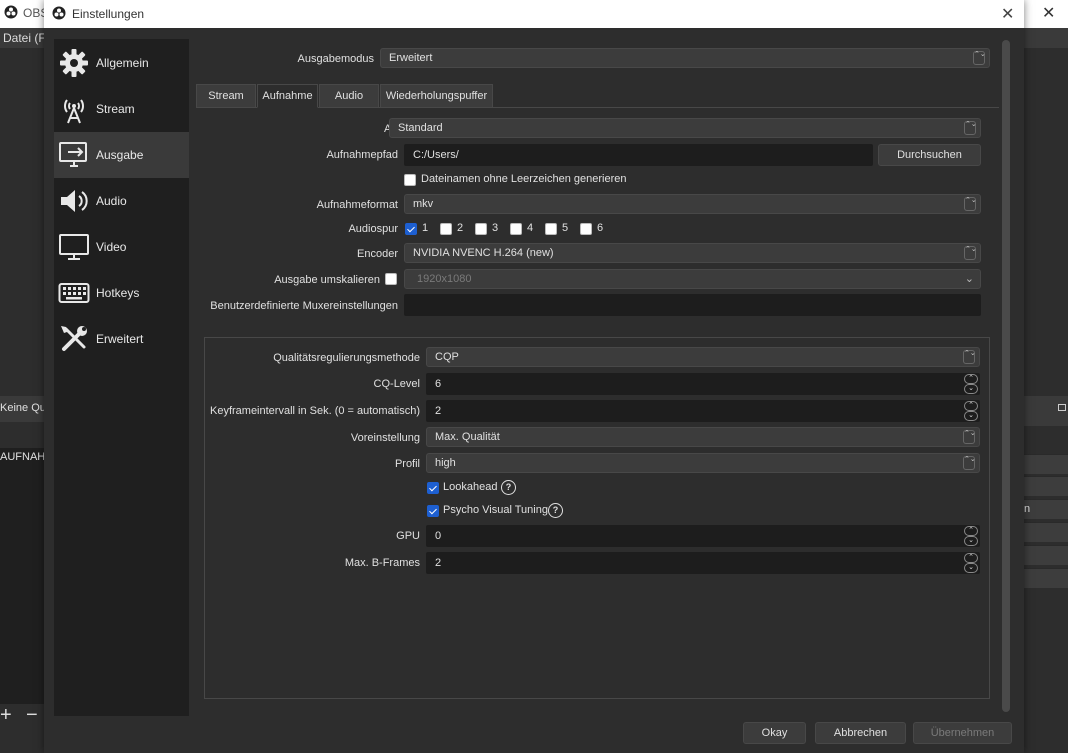 The image size is (1068, 753). Describe the element at coordinates (226, 96) in the screenshot. I see `tab-stream: Stream` at that location.